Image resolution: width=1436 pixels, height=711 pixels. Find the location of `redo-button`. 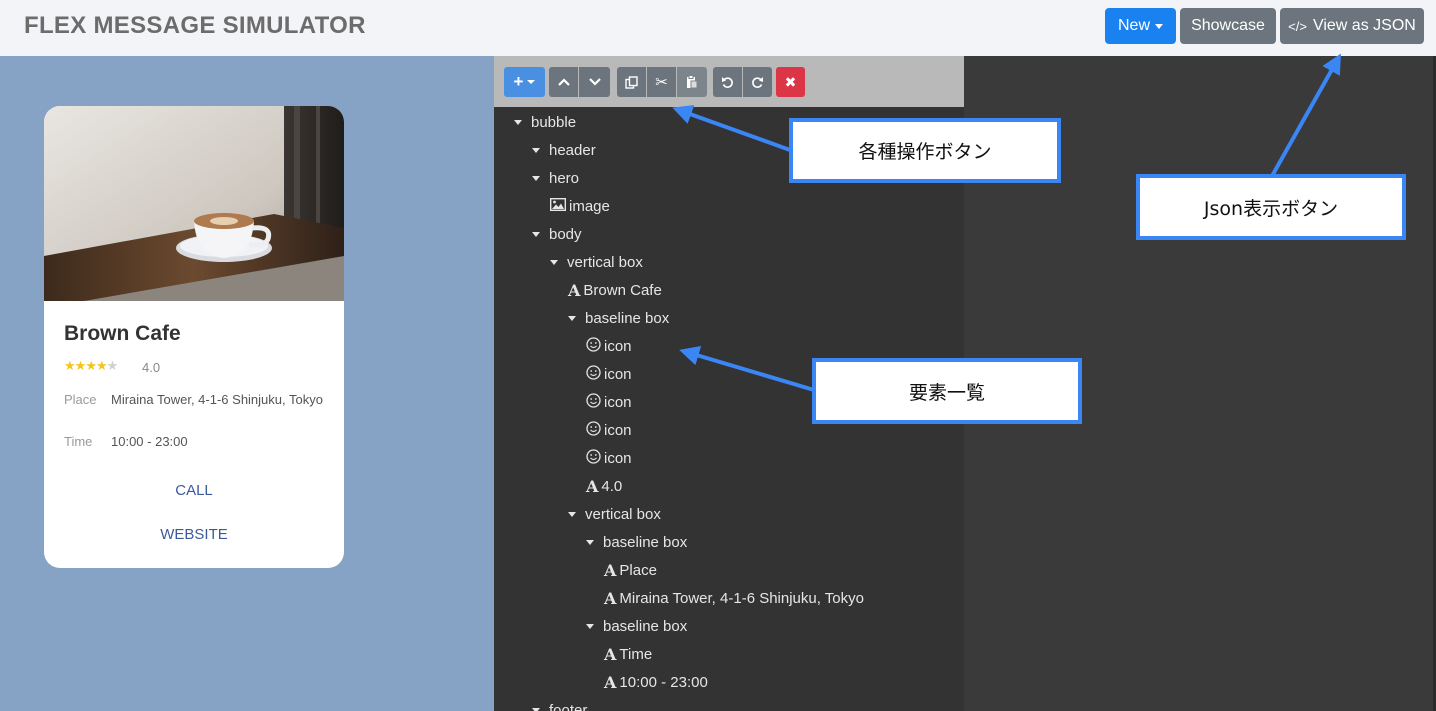

redo-button is located at coordinates (757, 82).